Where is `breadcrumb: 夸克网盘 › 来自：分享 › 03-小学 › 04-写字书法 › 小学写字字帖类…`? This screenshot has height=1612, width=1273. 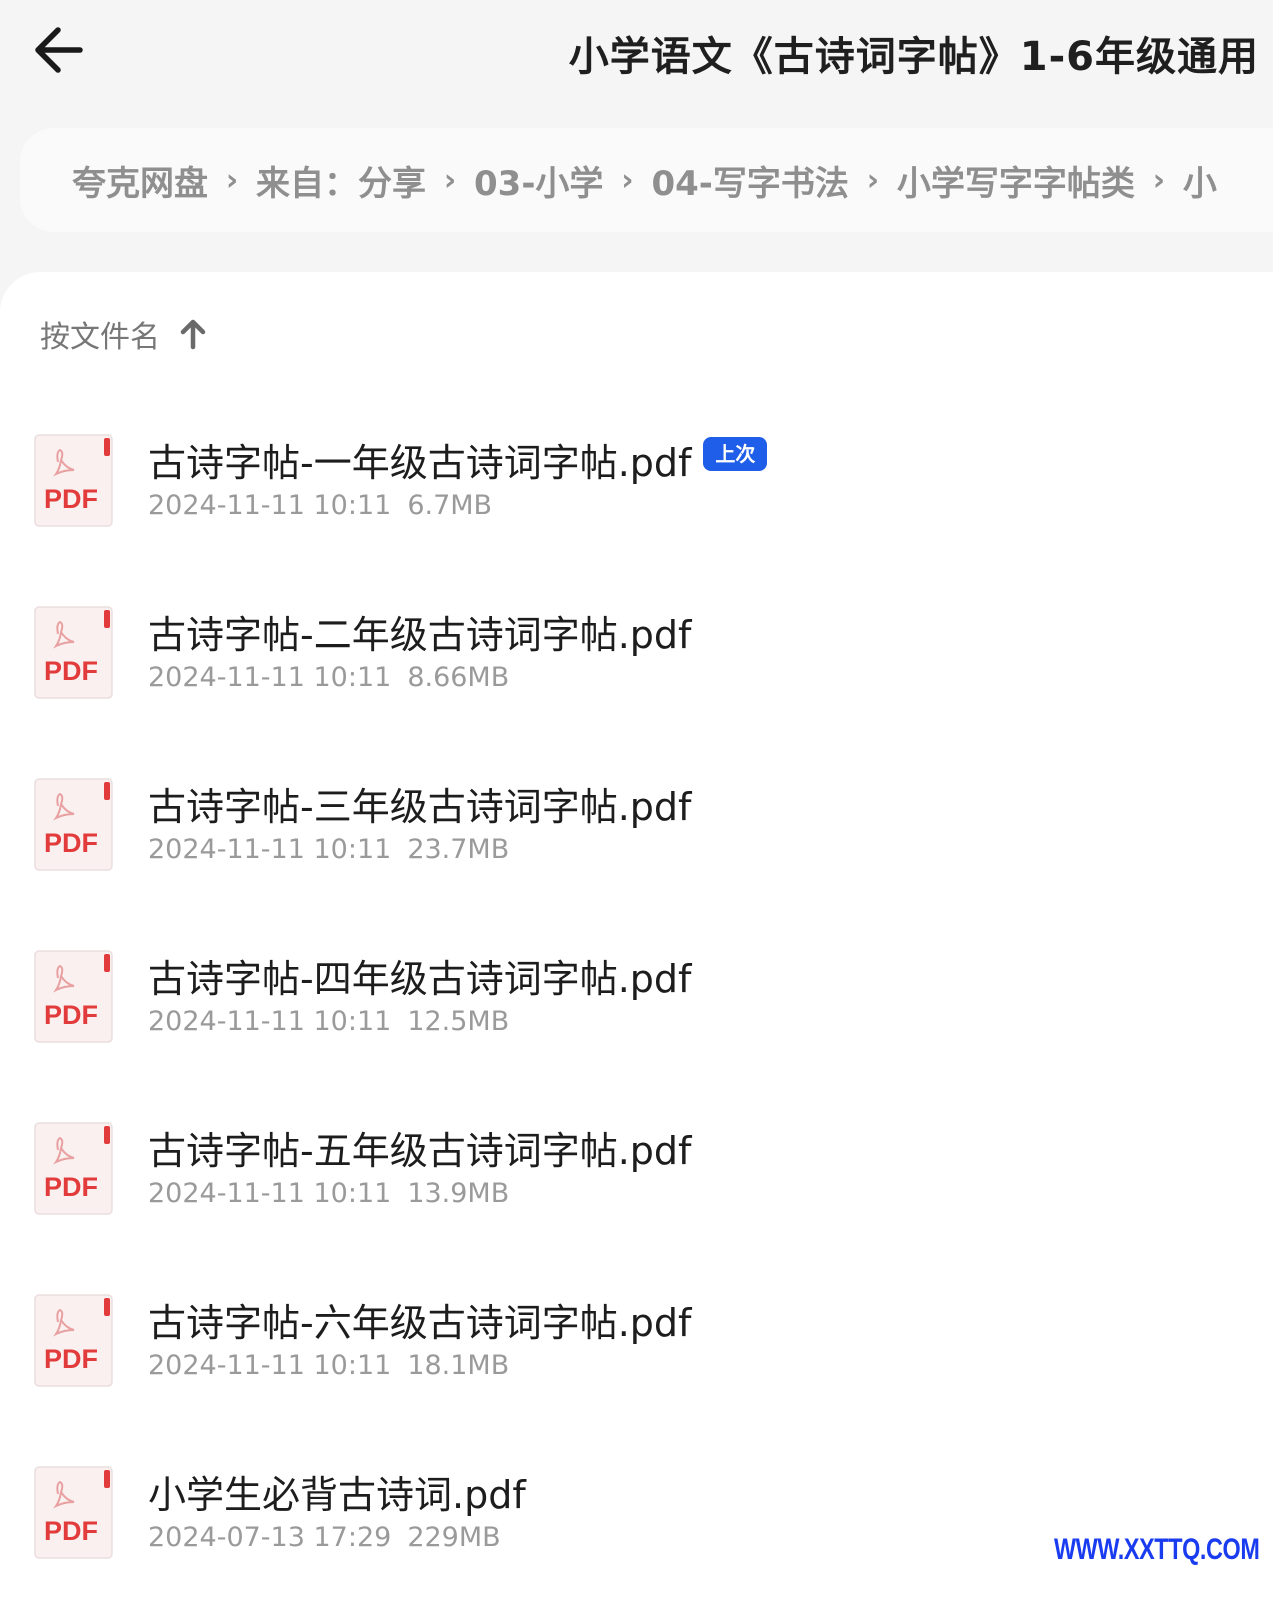 breadcrumb: 夸克网盘 › 来自：分享 › 03-小学 › 04-写字书法 › 小学写字字帖类… is located at coordinates (646, 180).